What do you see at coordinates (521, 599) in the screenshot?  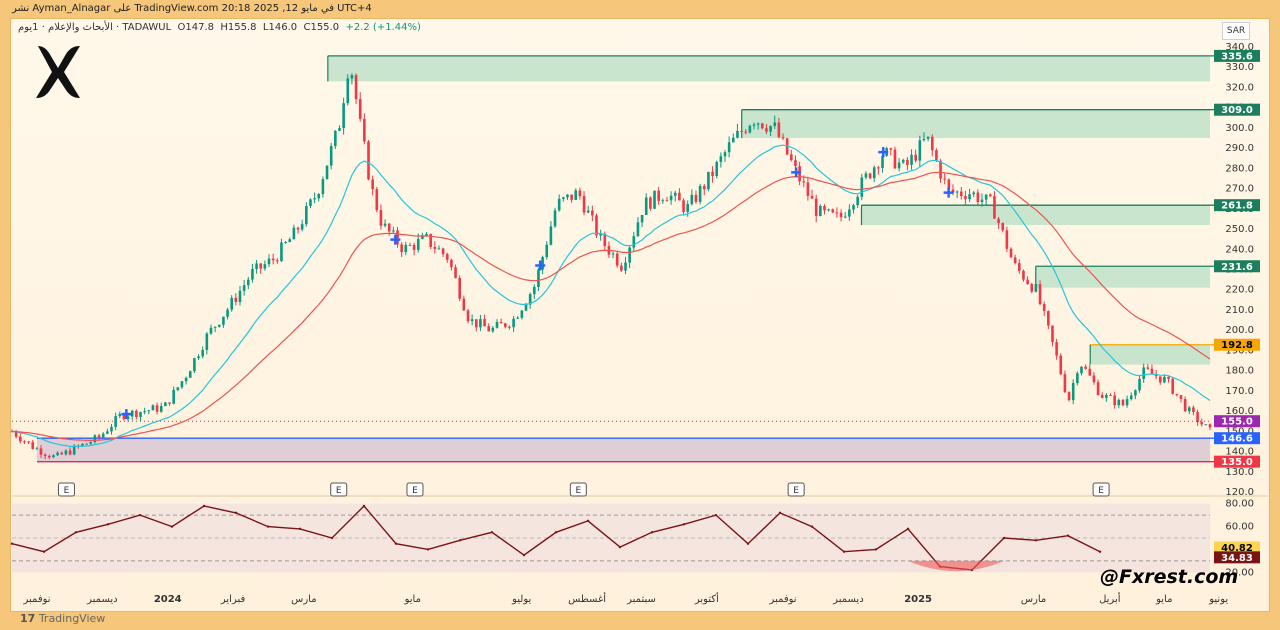 I see `time-axis-label: يوليو` at bounding box center [521, 599].